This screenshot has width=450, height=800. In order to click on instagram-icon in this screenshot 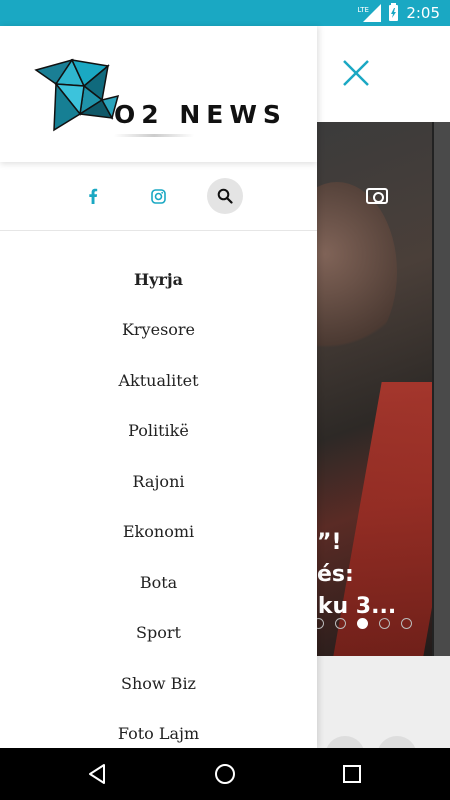, I will do `click(158, 196)`.